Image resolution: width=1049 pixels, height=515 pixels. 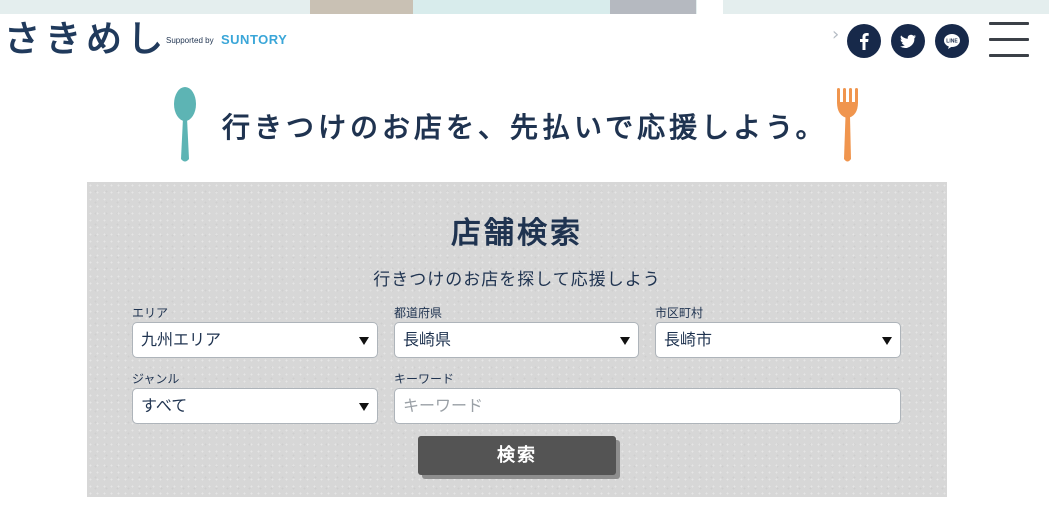 I want to click on city-select-value: 長崎市, so click(x=688, y=339).